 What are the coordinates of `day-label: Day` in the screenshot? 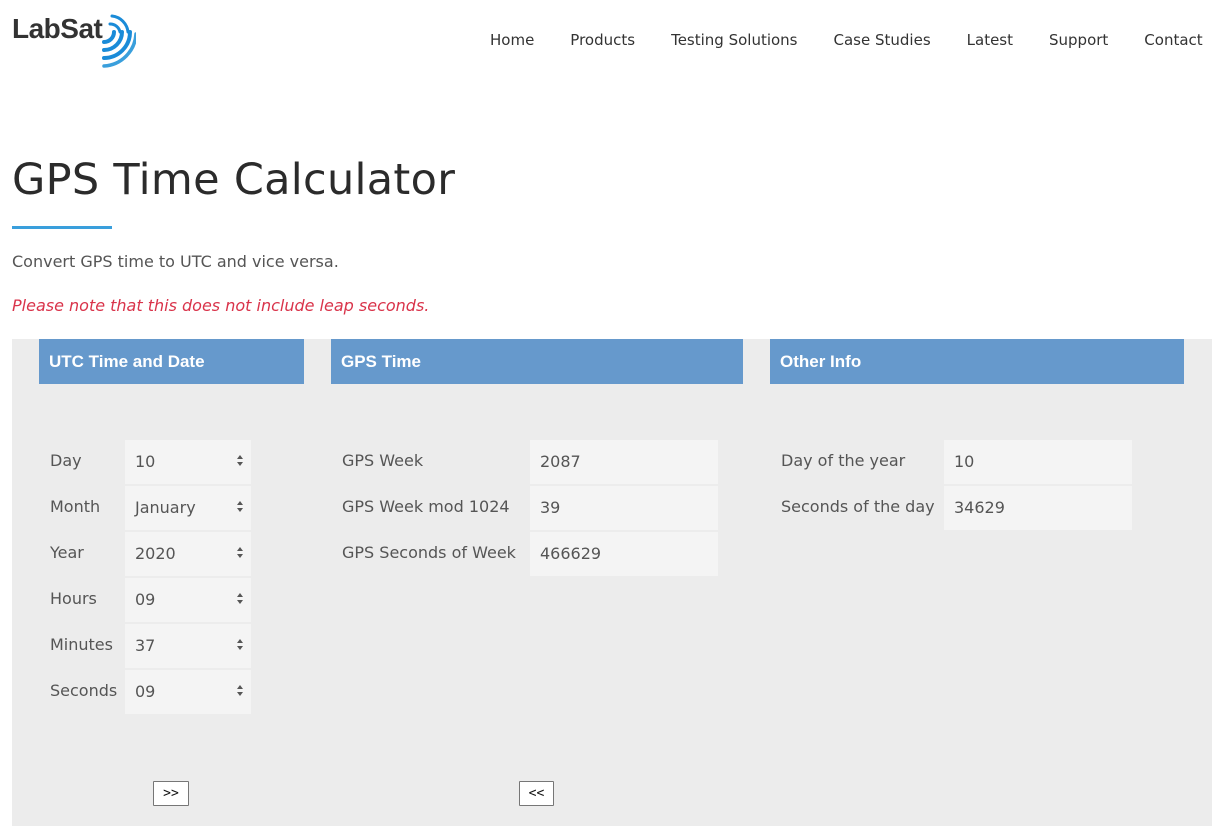 It's located at (66, 460).